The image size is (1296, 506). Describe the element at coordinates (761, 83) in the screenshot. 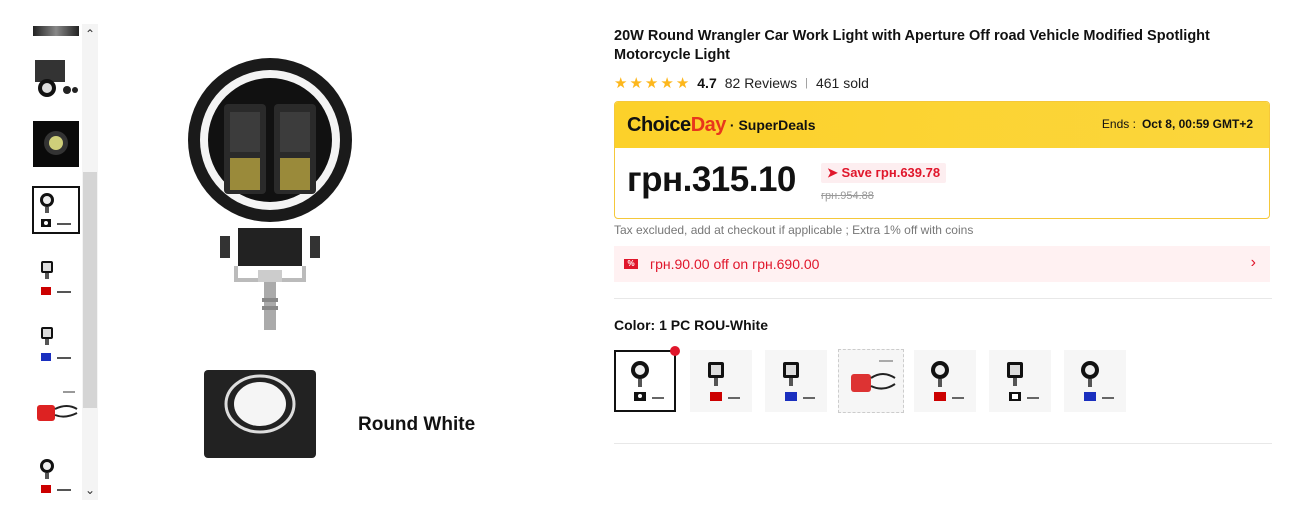

I see `reviews-link: 82 Reviews` at that location.